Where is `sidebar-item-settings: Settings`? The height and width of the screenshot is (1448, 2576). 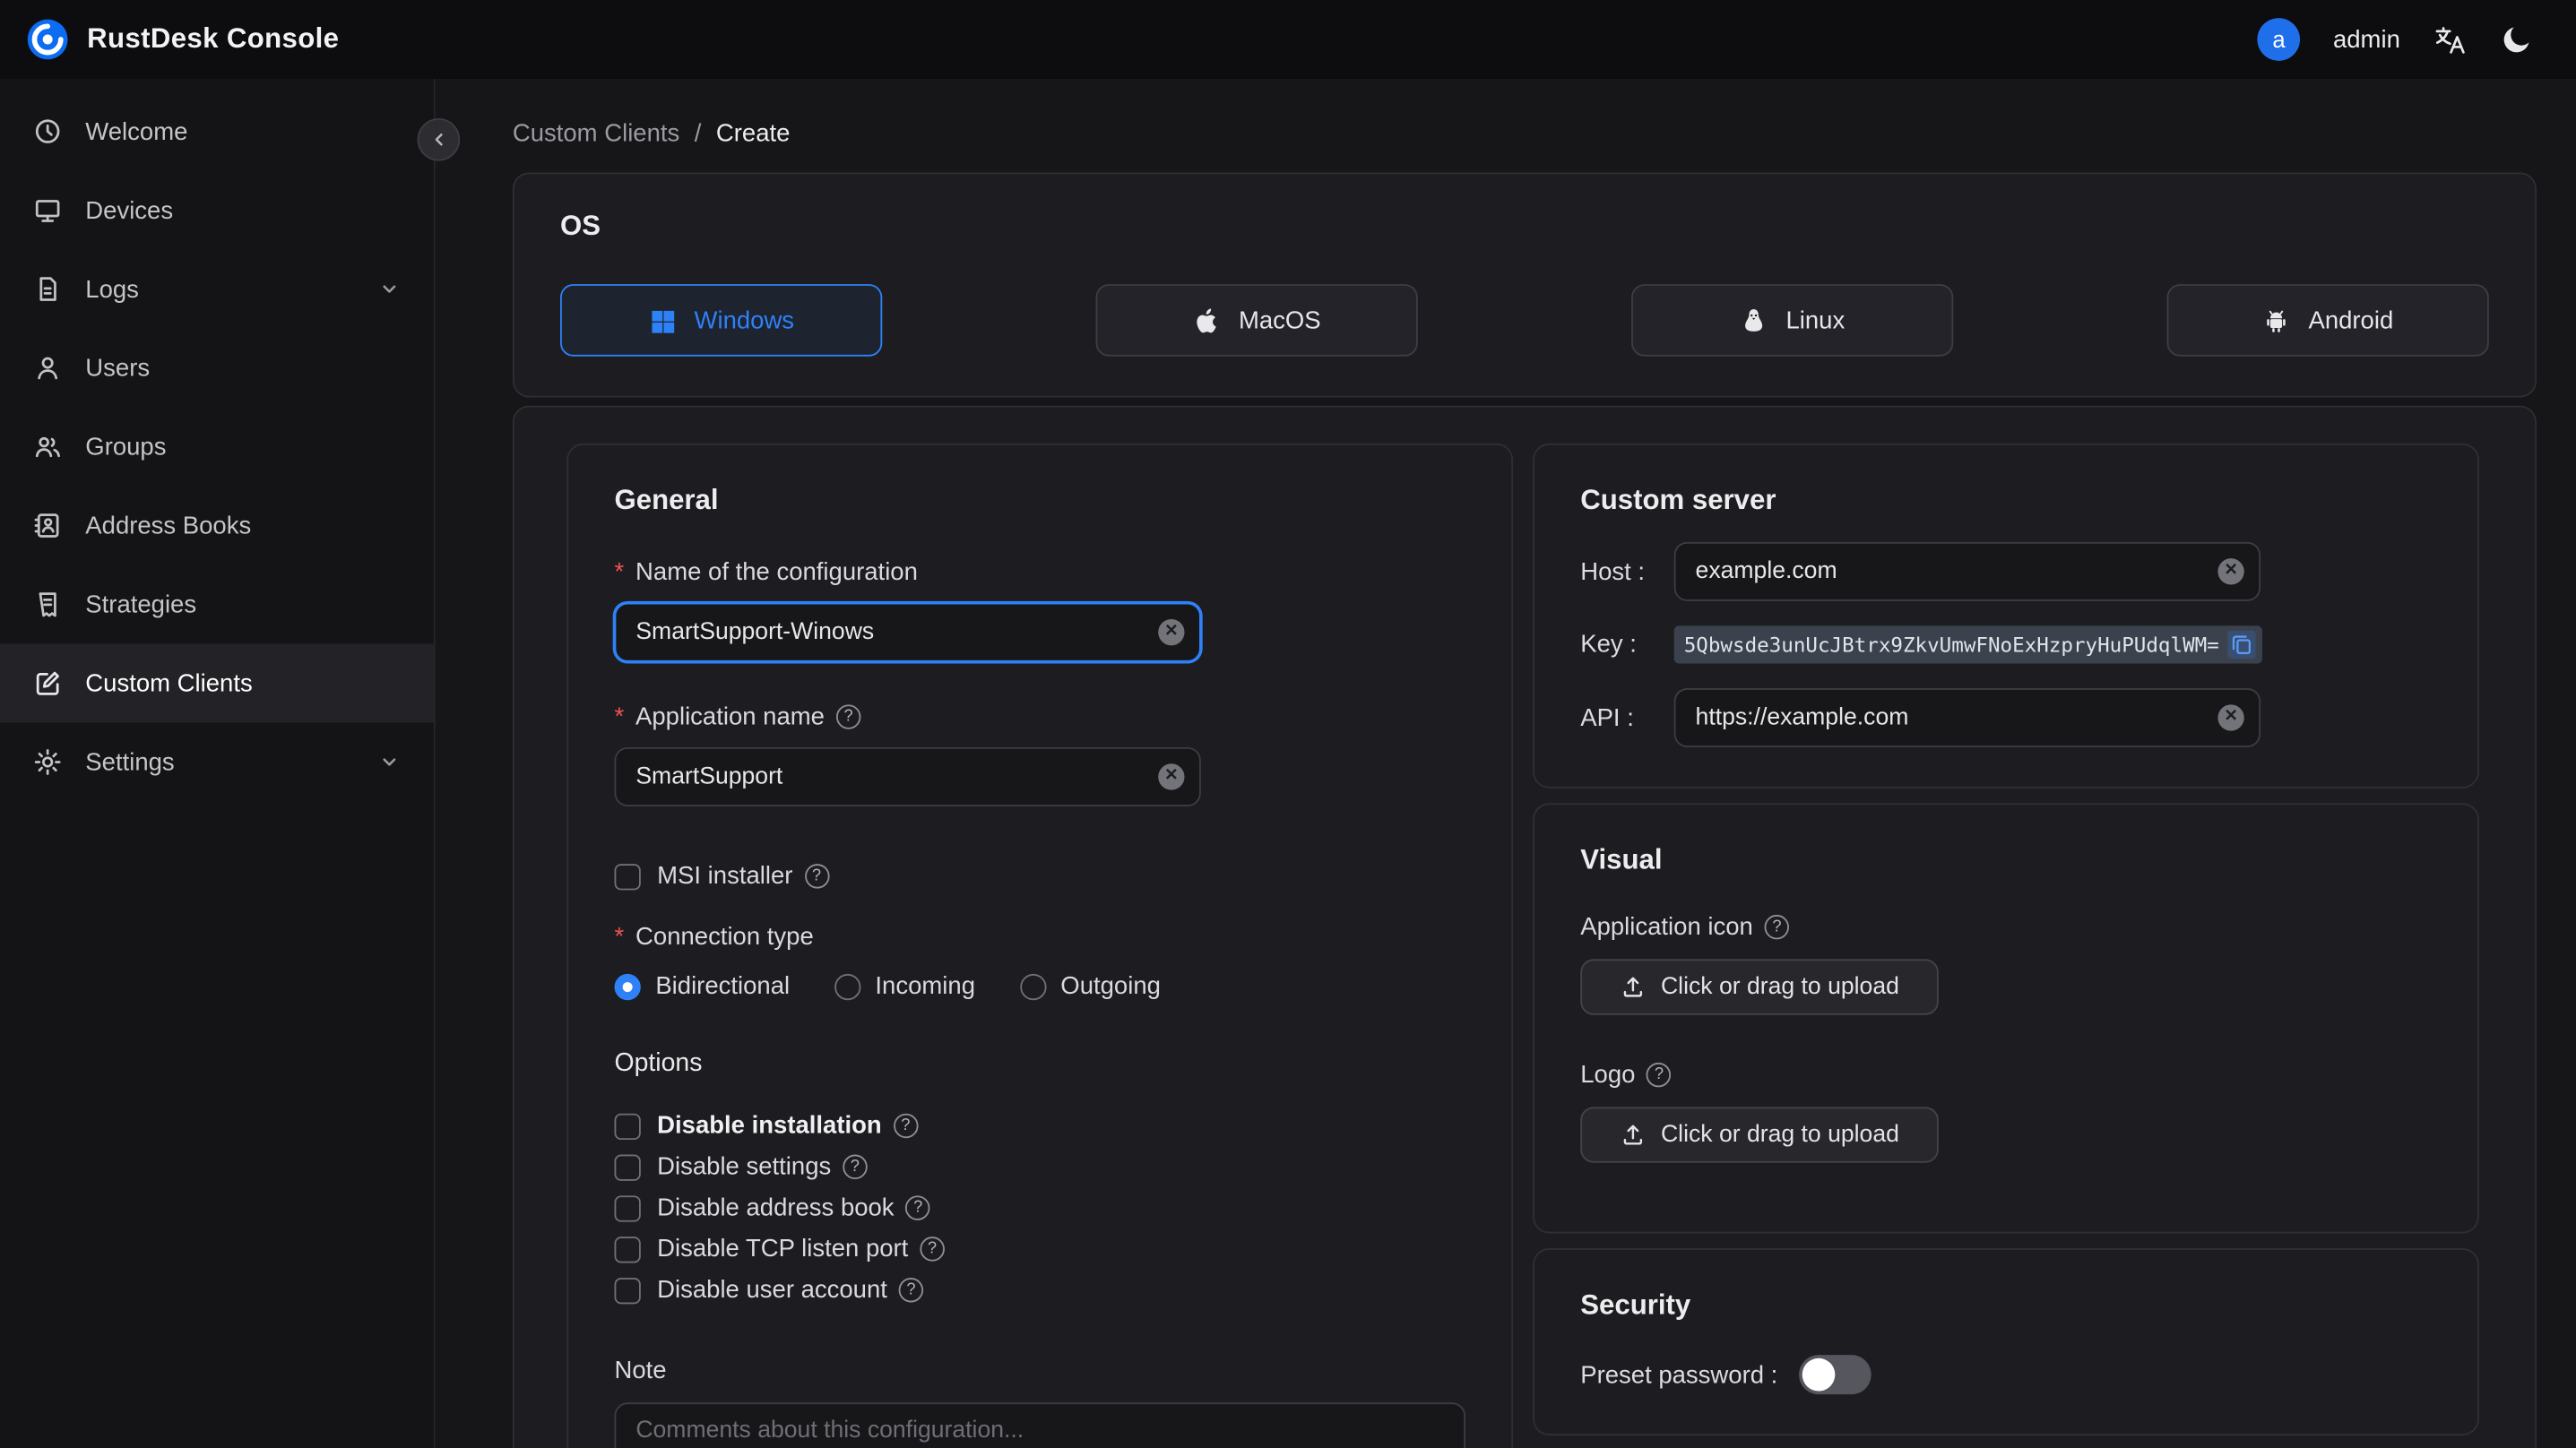
sidebar-item-settings: Settings is located at coordinates (217, 762).